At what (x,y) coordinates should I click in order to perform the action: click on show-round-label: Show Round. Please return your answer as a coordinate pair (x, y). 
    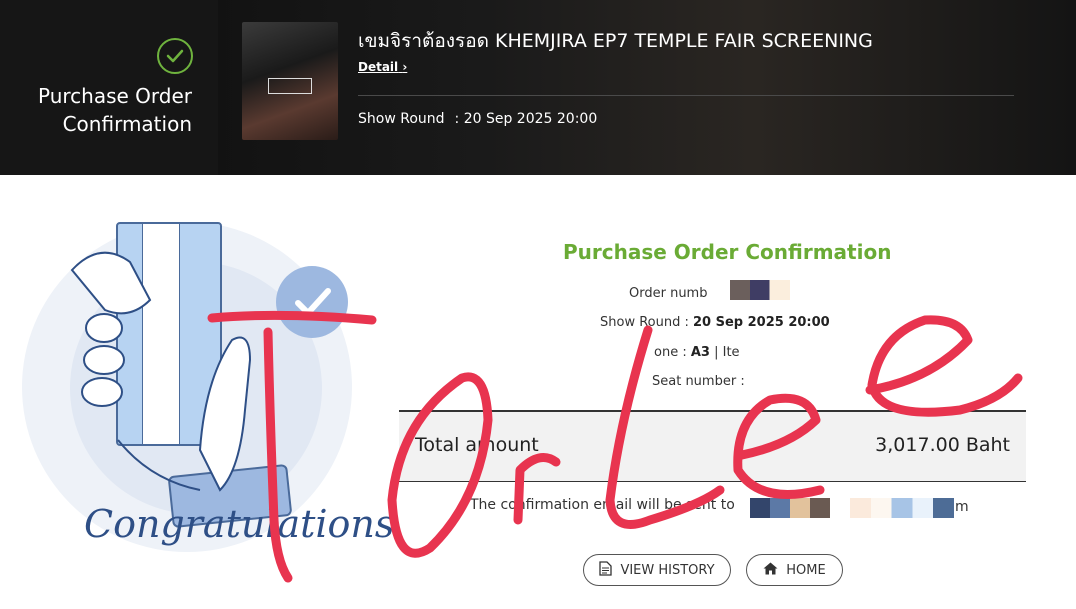
    Looking at the image, I should click on (401, 119).